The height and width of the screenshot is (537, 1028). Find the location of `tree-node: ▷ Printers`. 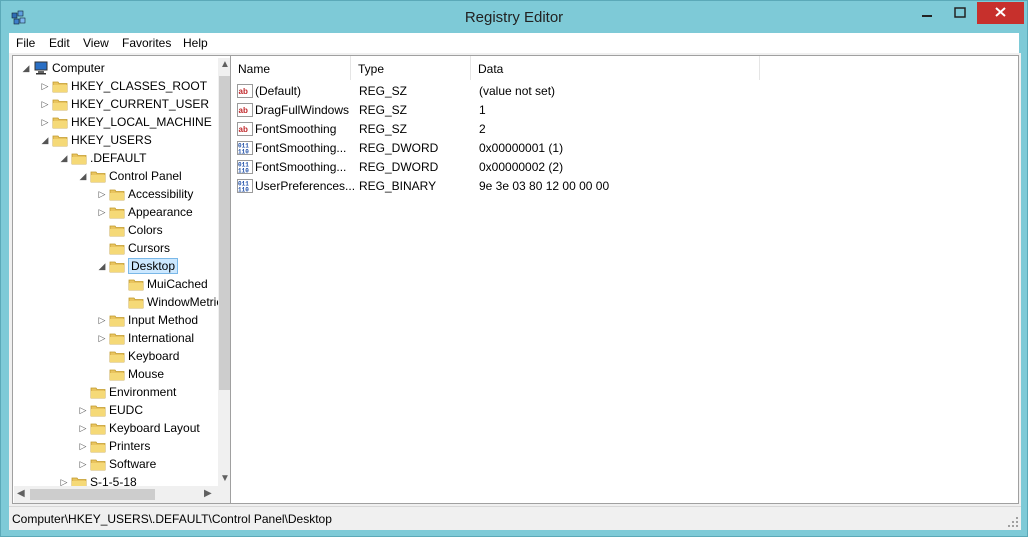

tree-node: ▷ Printers is located at coordinates (115, 446).